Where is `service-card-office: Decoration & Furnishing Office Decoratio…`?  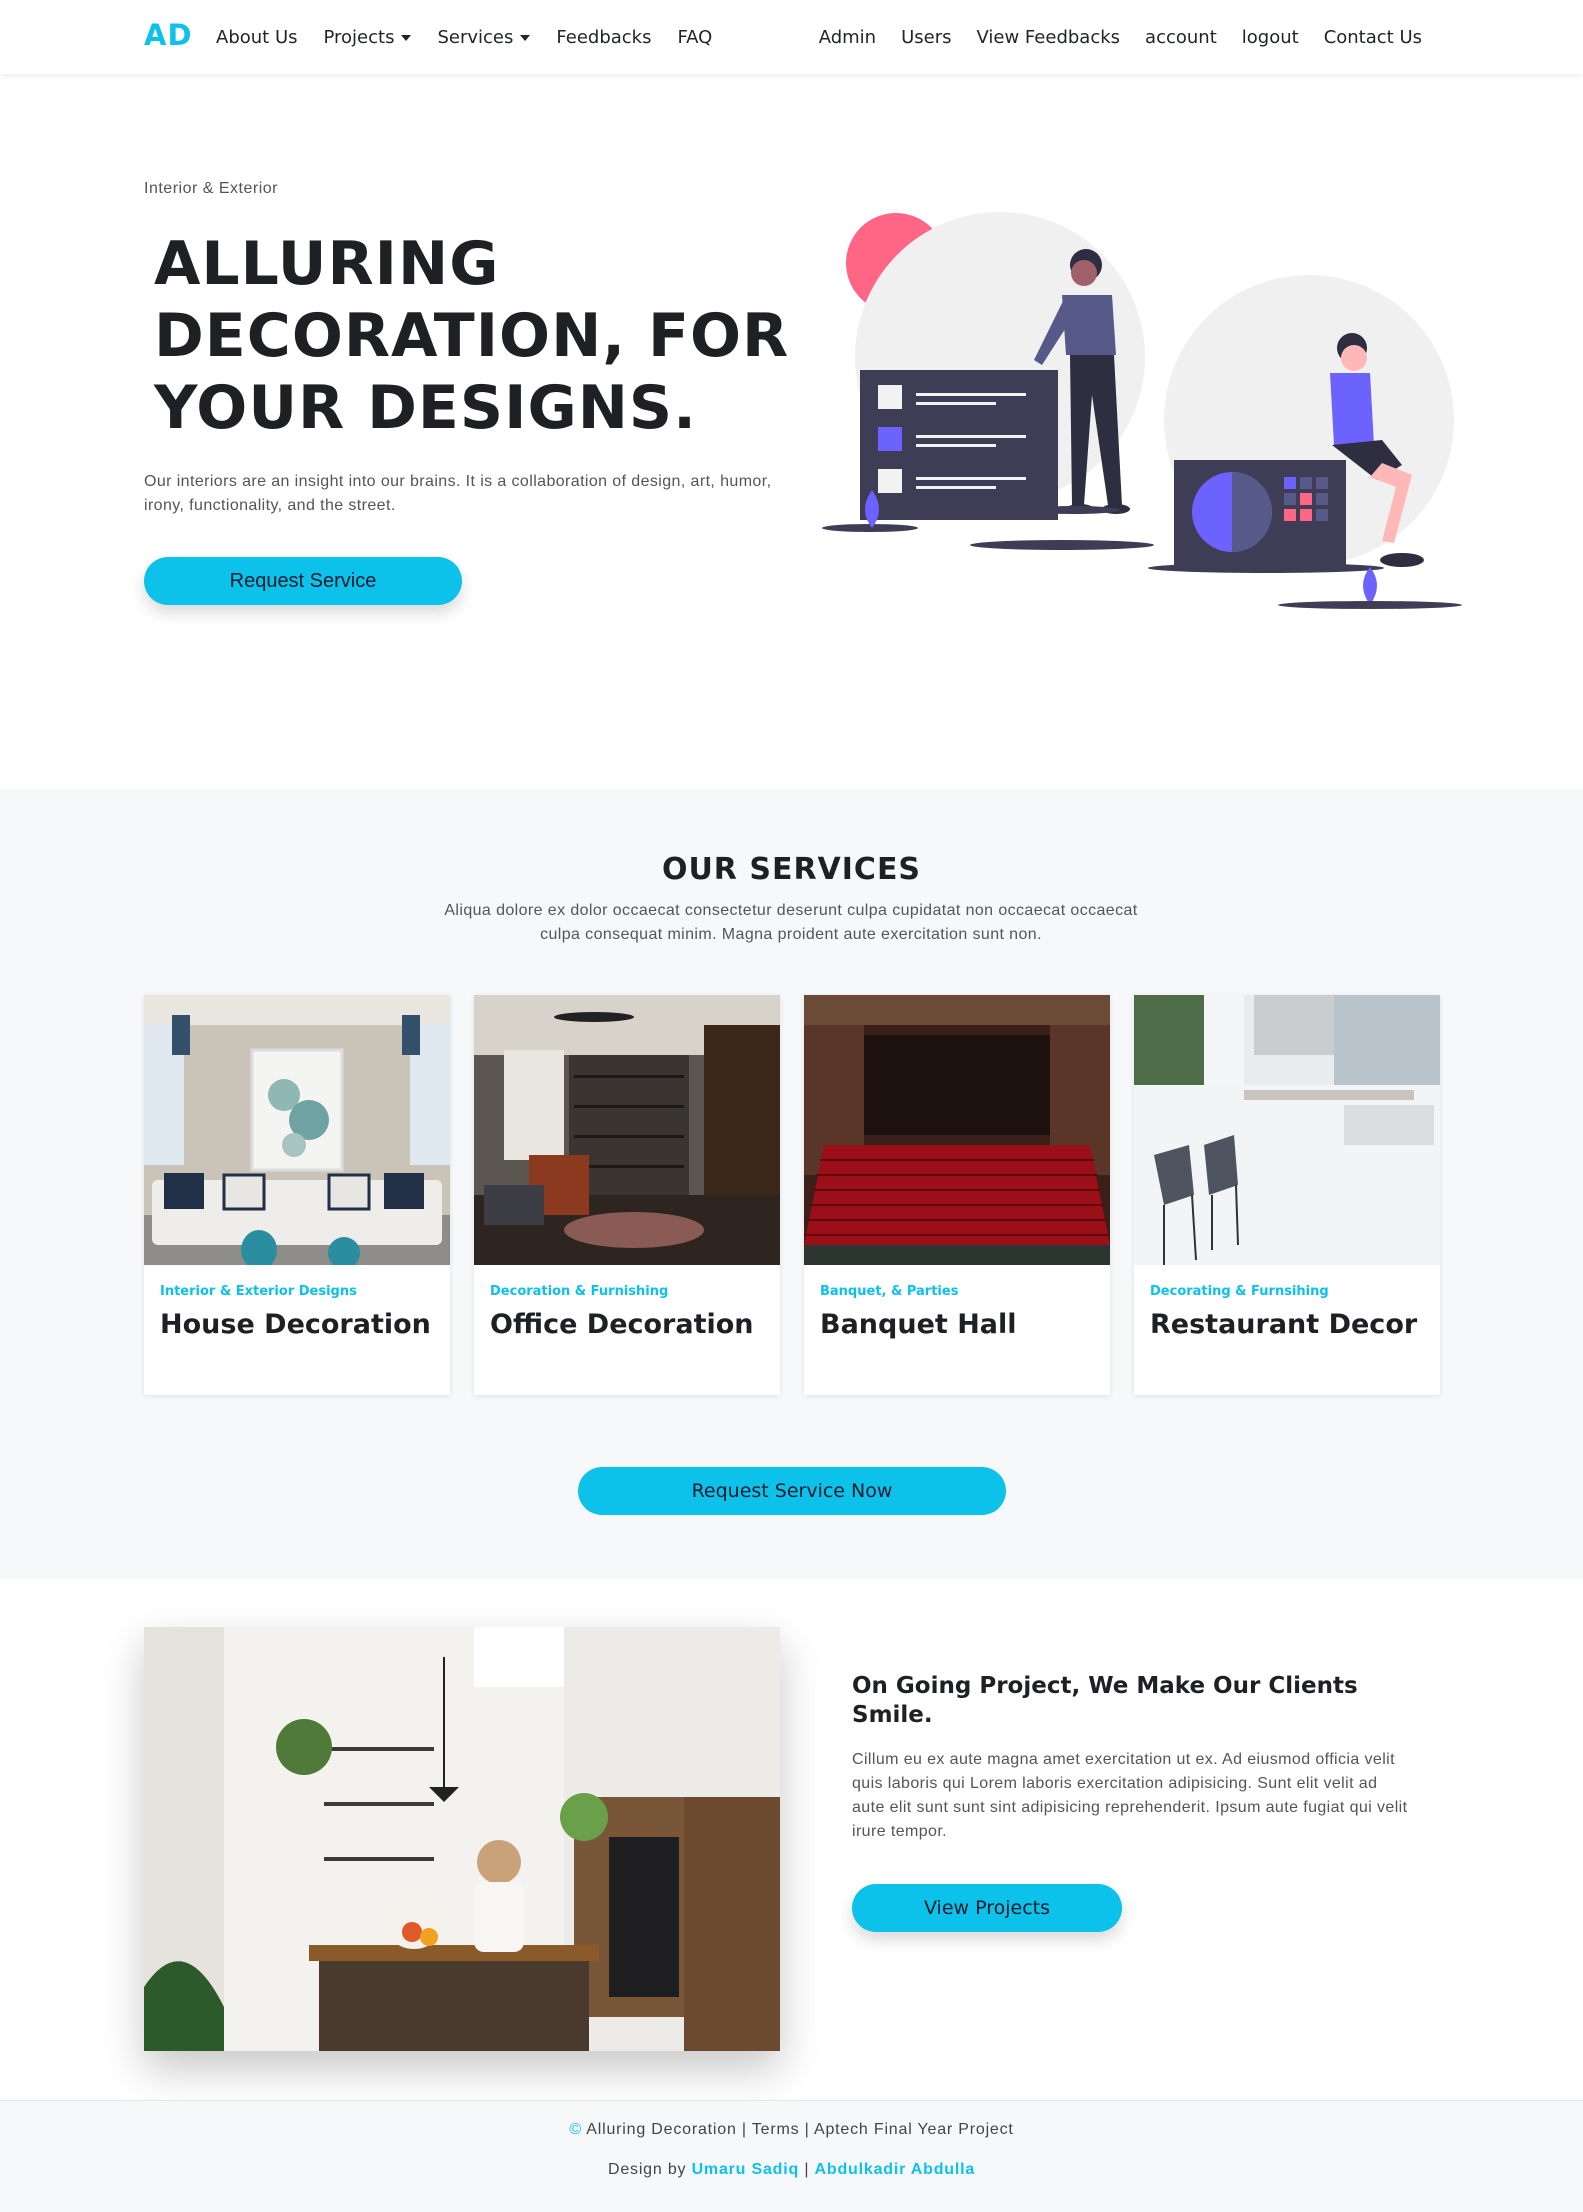 service-card-office: Decoration & Furnishing Office Decoratio… is located at coordinates (627, 1195).